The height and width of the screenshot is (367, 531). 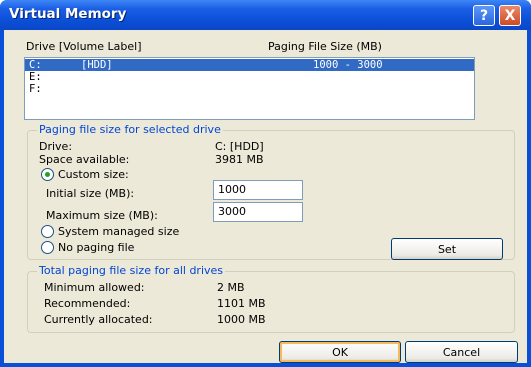 What do you see at coordinates (249, 77) in the screenshot?
I see `drive-row-e: E:` at bounding box center [249, 77].